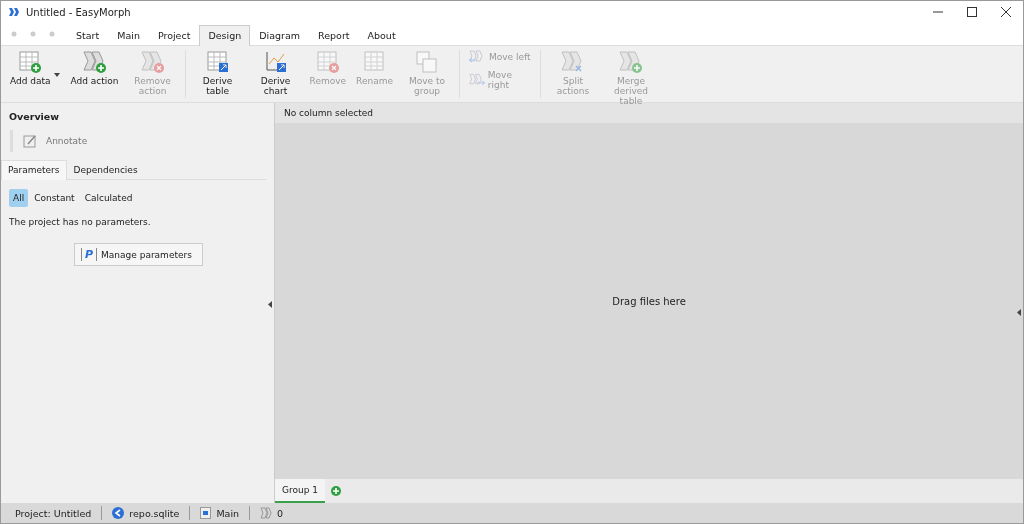 The height and width of the screenshot is (524, 1024). Describe the element at coordinates (56, 75) in the screenshot. I see `caret-icon` at that location.